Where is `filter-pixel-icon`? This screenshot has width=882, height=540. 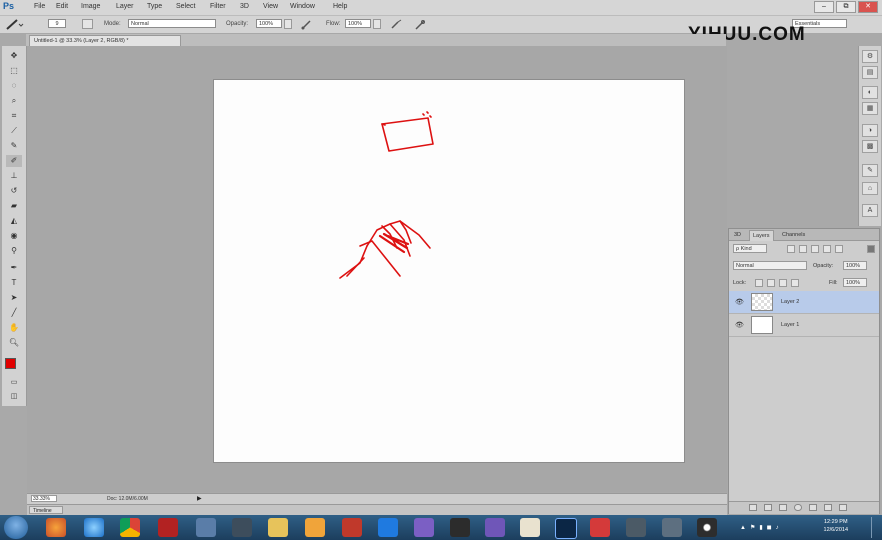 filter-pixel-icon is located at coordinates (791, 249).